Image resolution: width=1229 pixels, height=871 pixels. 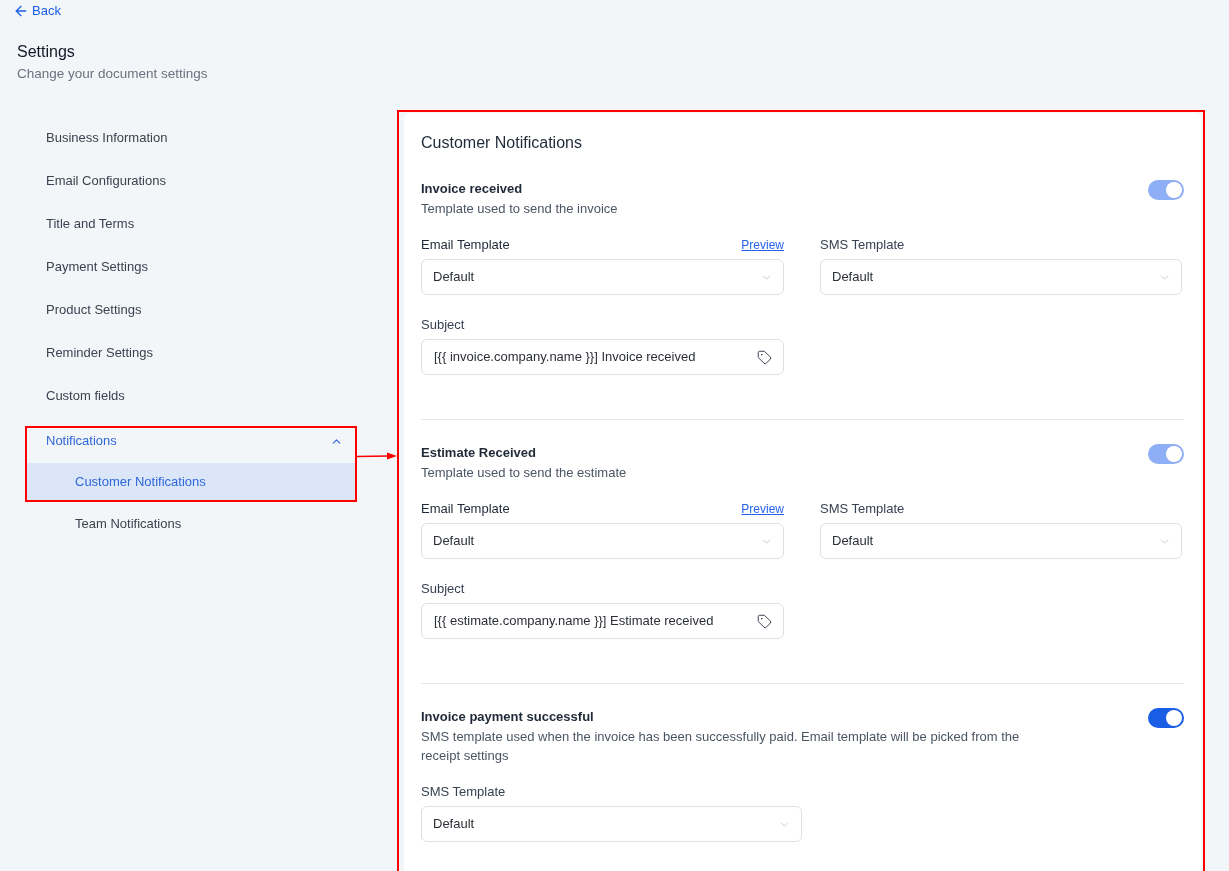 I want to click on sidebar-item: Email Configurations, so click(x=191, y=180).